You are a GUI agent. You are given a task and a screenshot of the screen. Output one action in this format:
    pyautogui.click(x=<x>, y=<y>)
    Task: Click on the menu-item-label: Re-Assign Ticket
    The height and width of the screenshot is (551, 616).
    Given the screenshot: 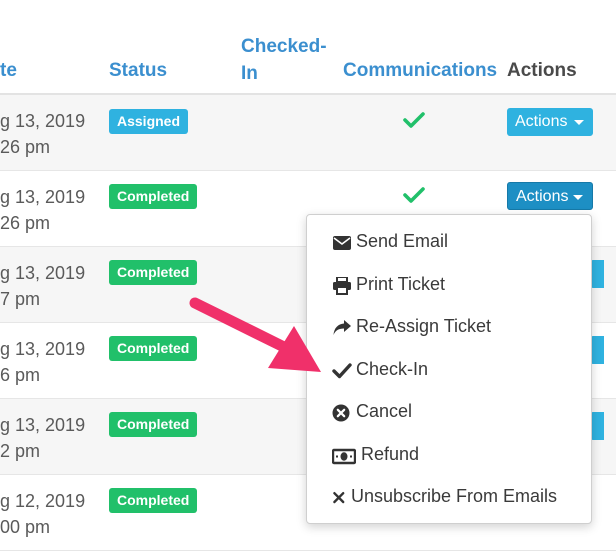 What is the action you would take?
    pyautogui.click(x=424, y=326)
    